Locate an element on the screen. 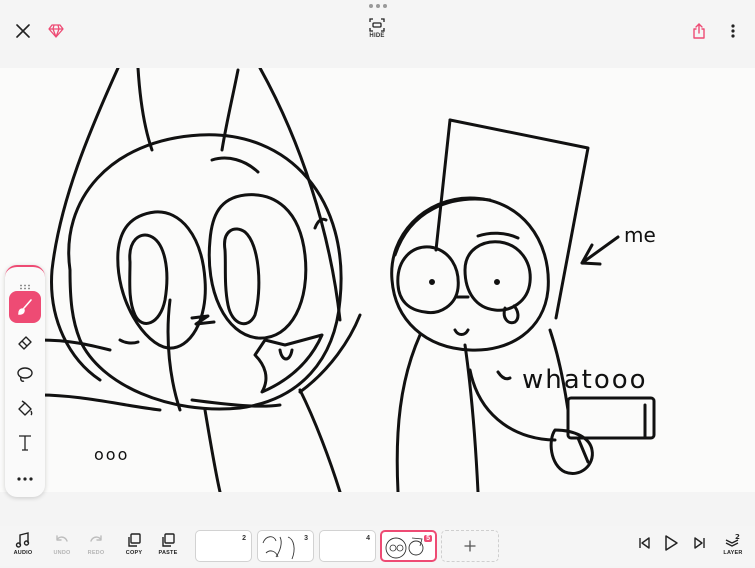 This screenshot has width=755, height=568. paste-button: PASTE is located at coordinates (168, 548).